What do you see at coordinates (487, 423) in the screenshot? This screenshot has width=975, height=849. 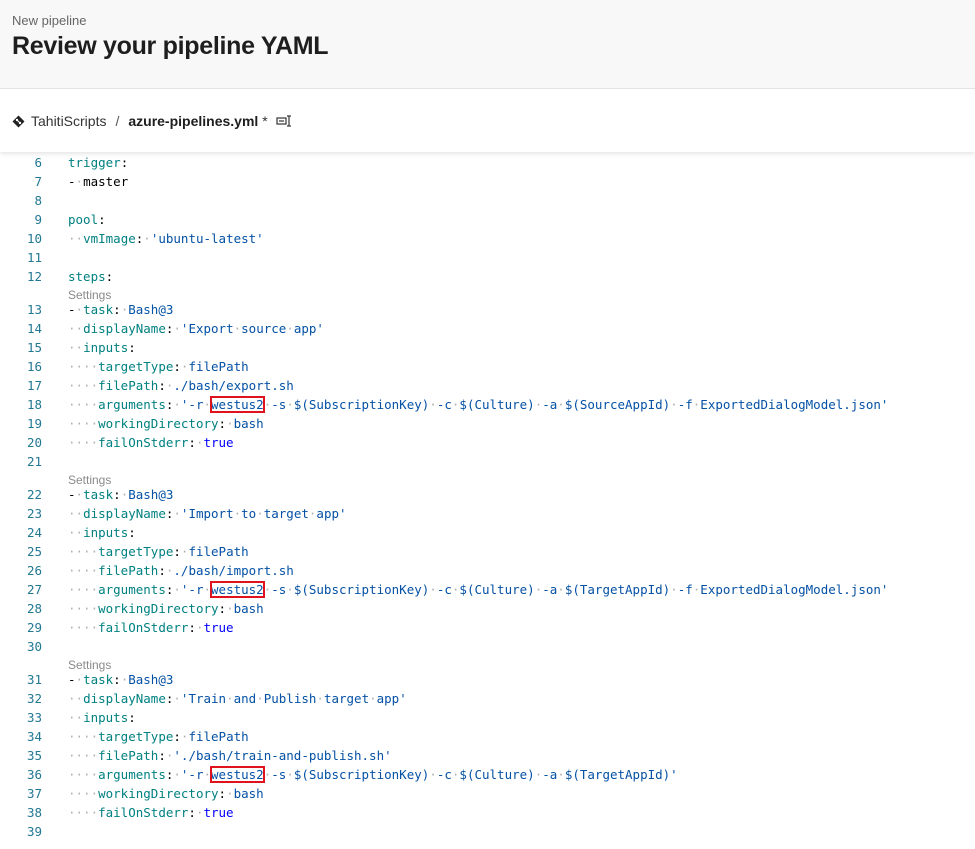 I see `code-line: 19 ····workingDirectory:·bash` at bounding box center [487, 423].